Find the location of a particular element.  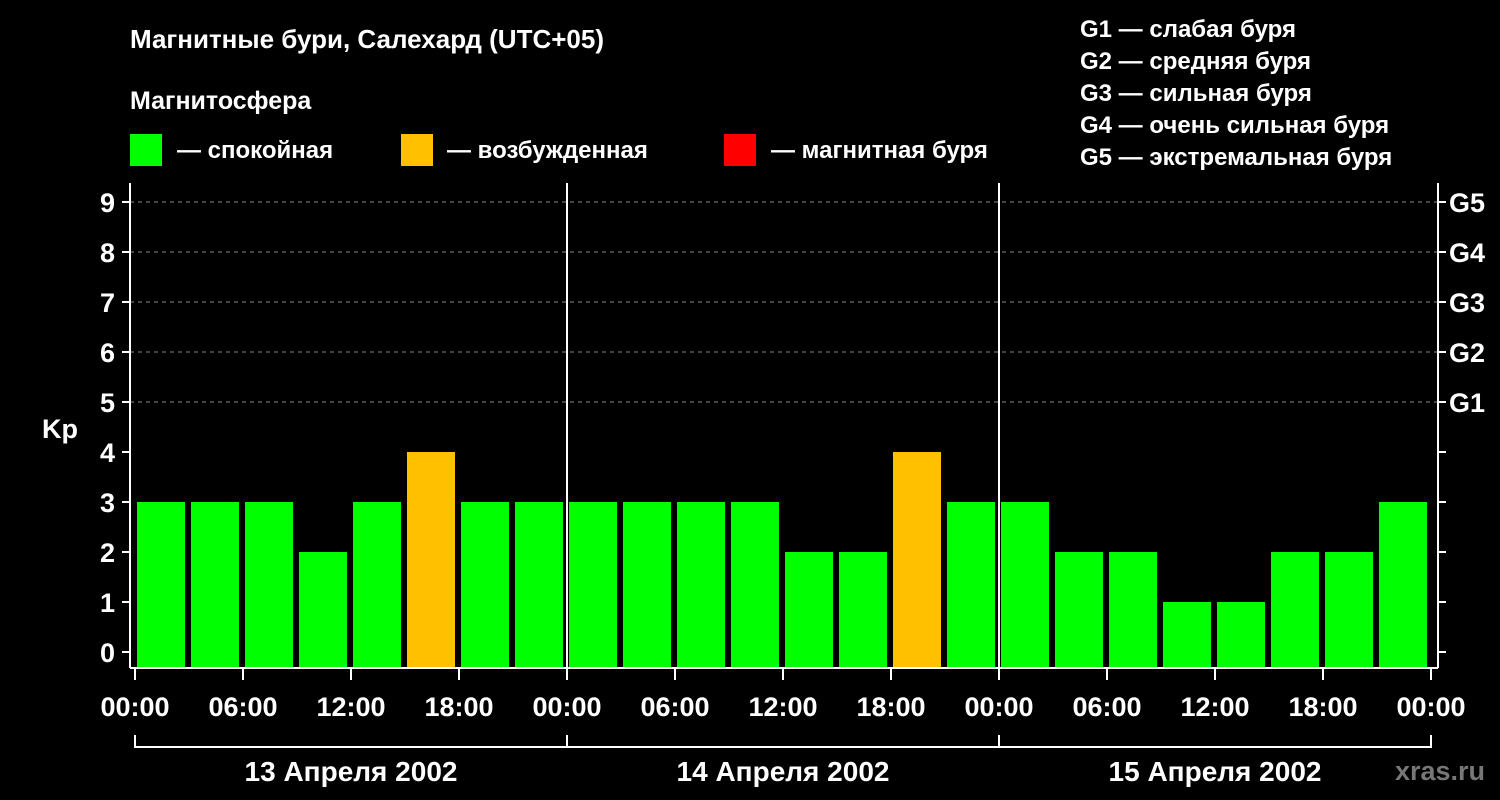

legend-swatch-storm is located at coordinates (740, 150).